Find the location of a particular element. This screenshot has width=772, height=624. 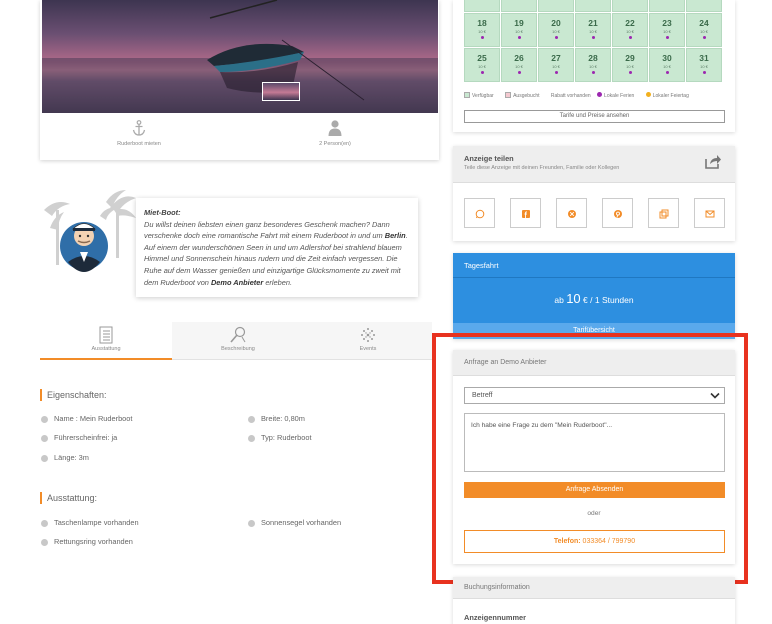

tarif-button: Tarife und Preise ansehen is located at coordinates (594, 116).